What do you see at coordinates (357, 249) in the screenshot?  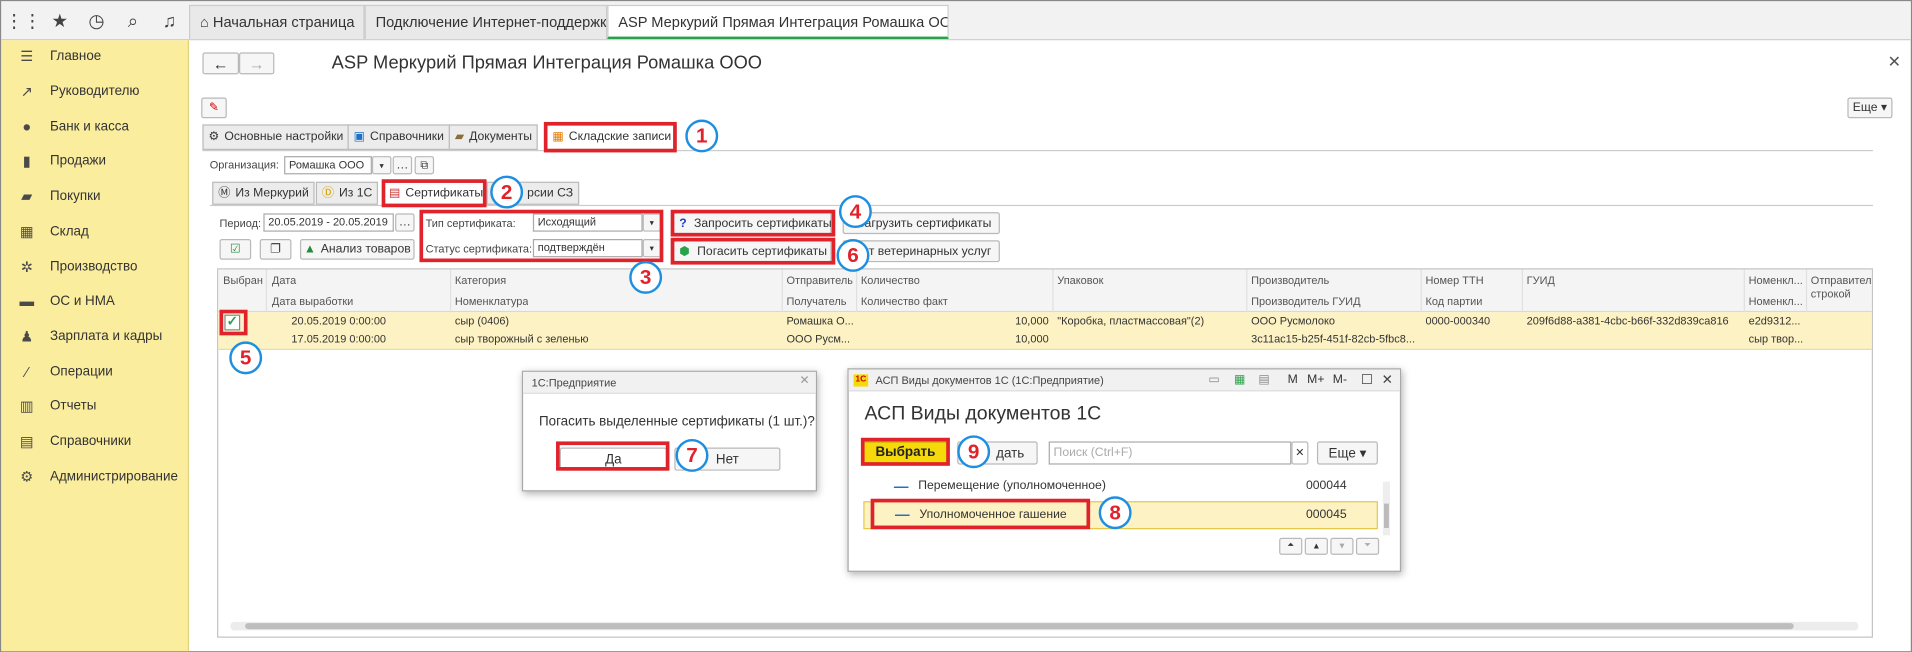 I see `analysis-button: ▲ Анализ товаров` at bounding box center [357, 249].